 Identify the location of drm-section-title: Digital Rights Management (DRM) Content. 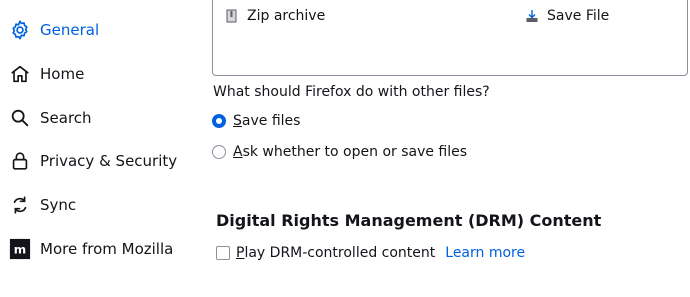
(409, 220).